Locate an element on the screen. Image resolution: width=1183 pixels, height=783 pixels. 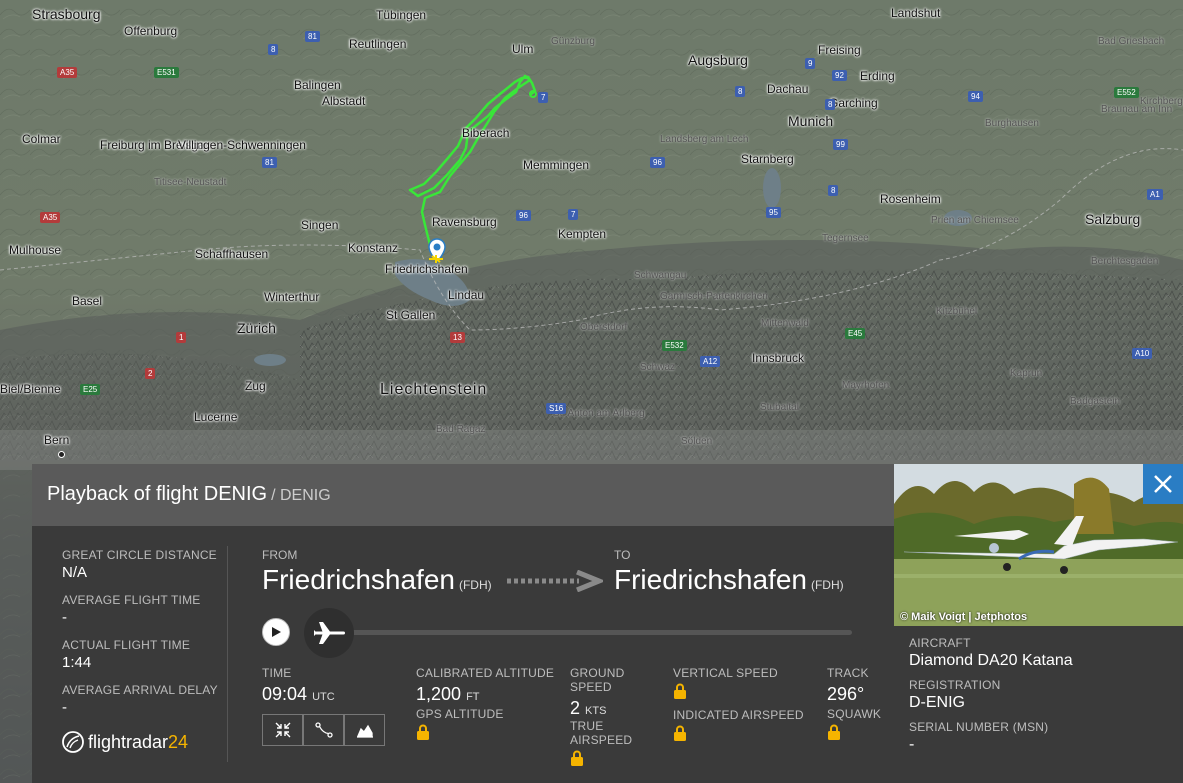
photo-credit: © Maik Voigt | Jetphotos is located at coordinates (963, 617).